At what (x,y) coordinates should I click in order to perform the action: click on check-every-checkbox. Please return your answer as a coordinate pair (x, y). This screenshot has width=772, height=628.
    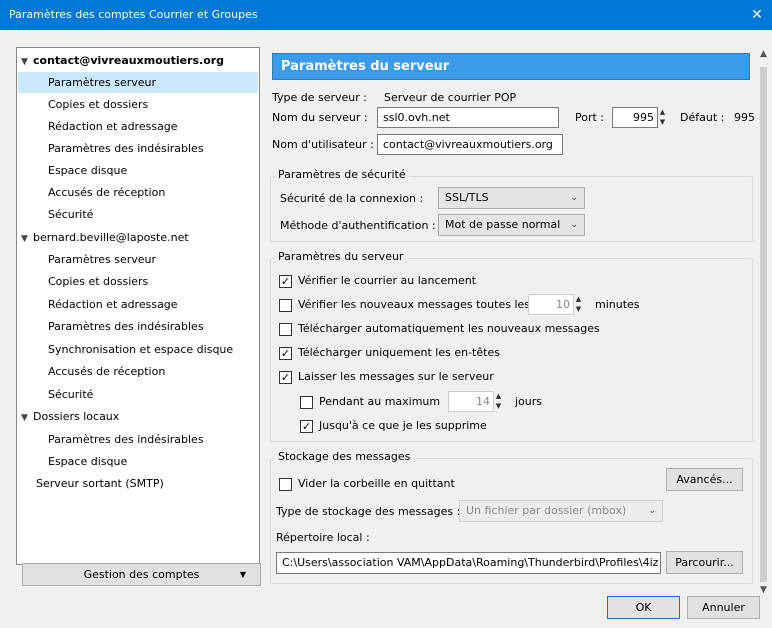
    Looking at the image, I should click on (285, 305).